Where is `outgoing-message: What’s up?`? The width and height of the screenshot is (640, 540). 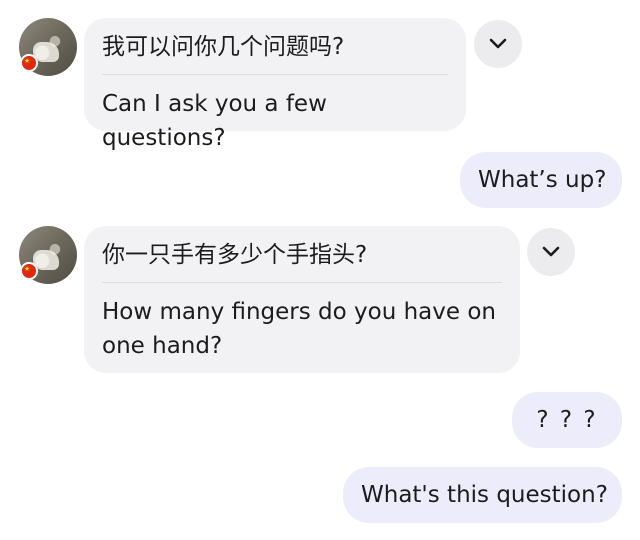
outgoing-message: What’s up? is located at coordinates (541, 180).